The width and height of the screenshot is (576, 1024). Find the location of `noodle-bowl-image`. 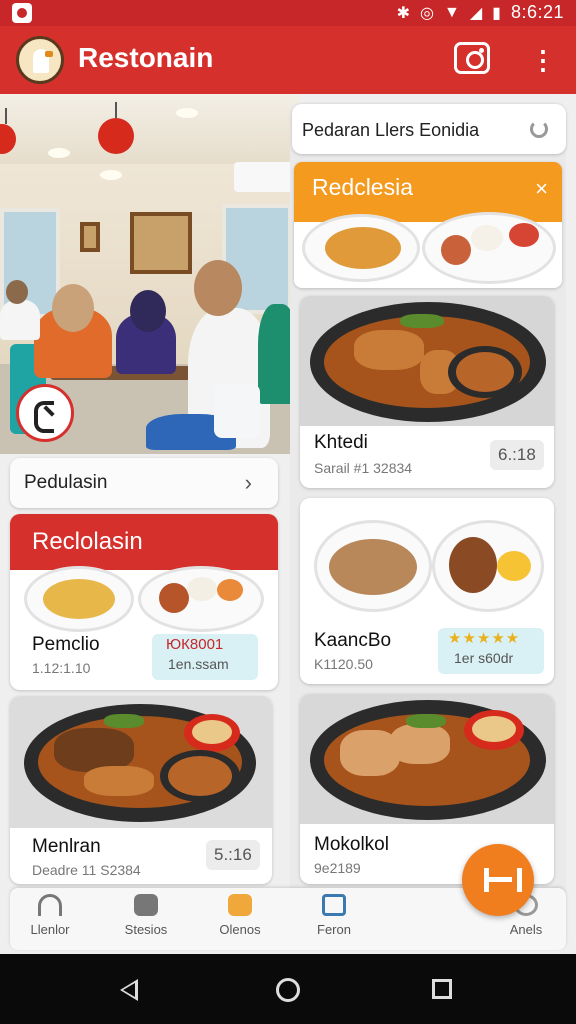

noodle-bowl-image is located at coordinates (373, 566).